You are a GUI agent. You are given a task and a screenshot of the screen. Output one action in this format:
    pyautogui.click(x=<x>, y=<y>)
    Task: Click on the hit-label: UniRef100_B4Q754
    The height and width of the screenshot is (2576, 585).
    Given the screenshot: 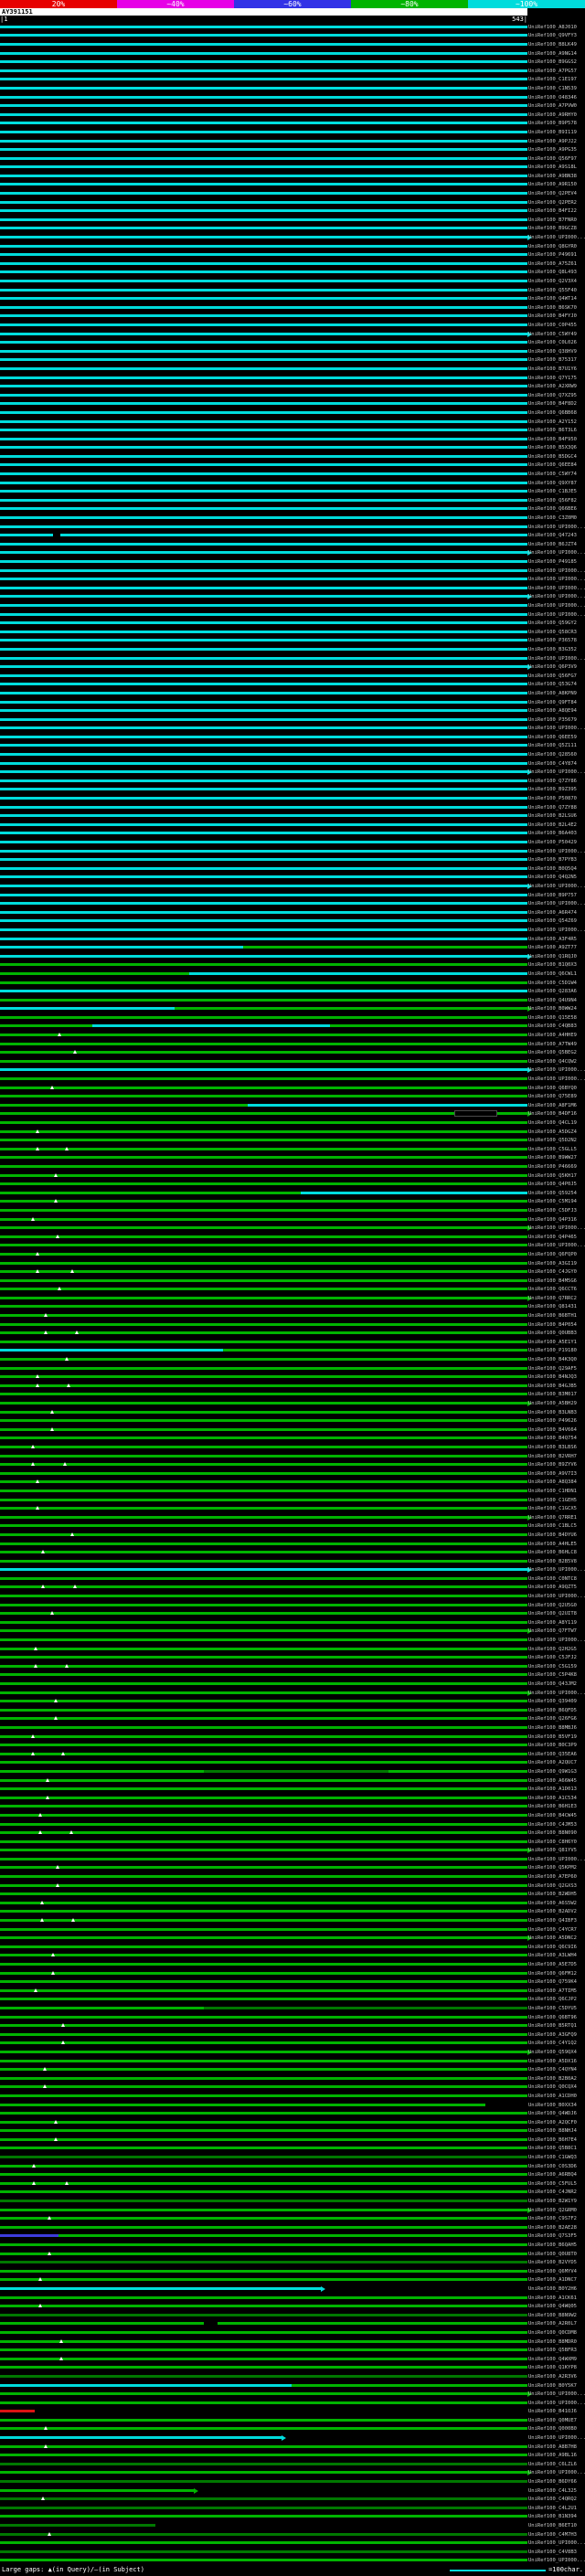 What is the action you would take?
    pyautogui.click(x=552, y=1438)
    